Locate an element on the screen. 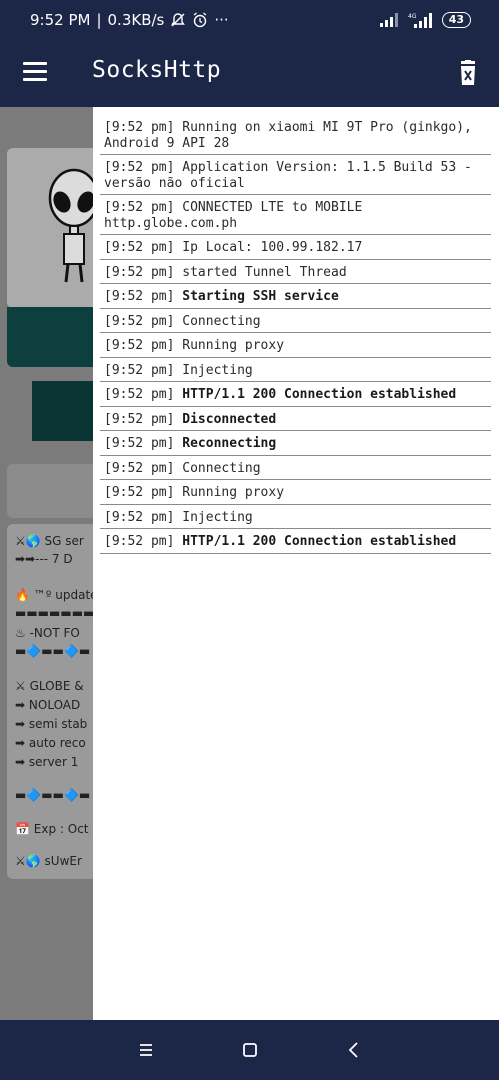 The image size is (499, 1080). lte-signal-icon: 4G is located at coordinates (420, 20).